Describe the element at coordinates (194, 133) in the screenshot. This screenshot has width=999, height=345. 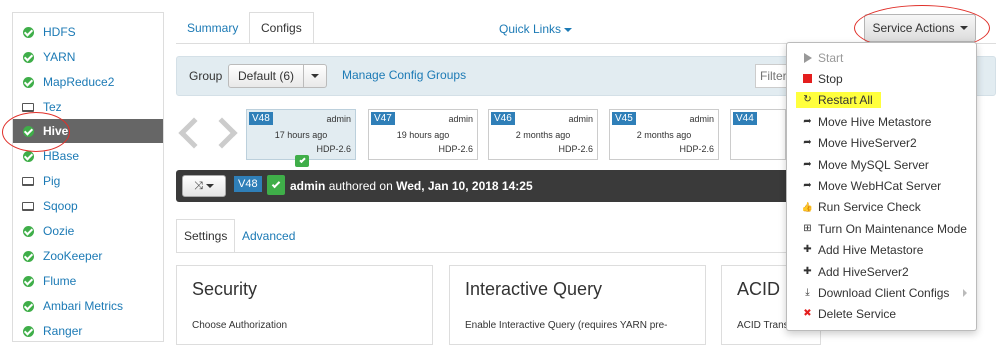
I see `chevron-left-icon` at that location.